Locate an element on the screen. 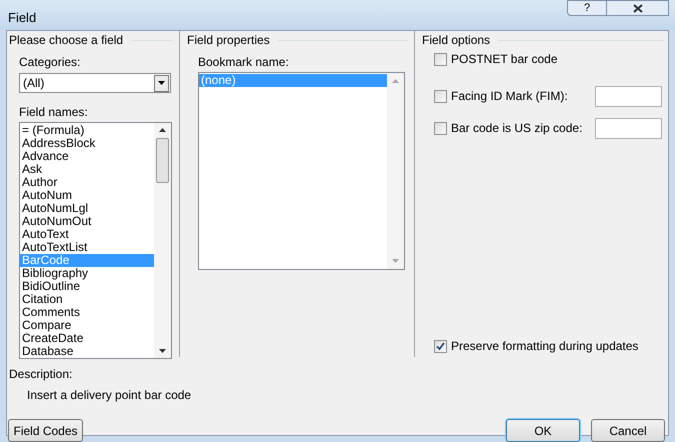 The height and width of the screenshot is (442, 675). list-item: AutoNum is located at coordinates (87, 195).